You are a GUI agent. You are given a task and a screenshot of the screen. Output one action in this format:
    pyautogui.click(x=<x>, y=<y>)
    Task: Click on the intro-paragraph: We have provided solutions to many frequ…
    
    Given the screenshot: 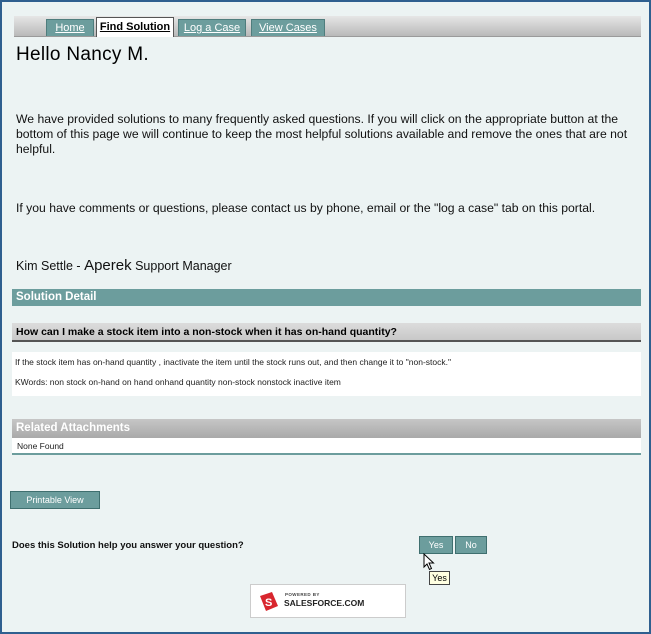 What is the action you would take?
    pyautogui.click(x=322, y=134)
    